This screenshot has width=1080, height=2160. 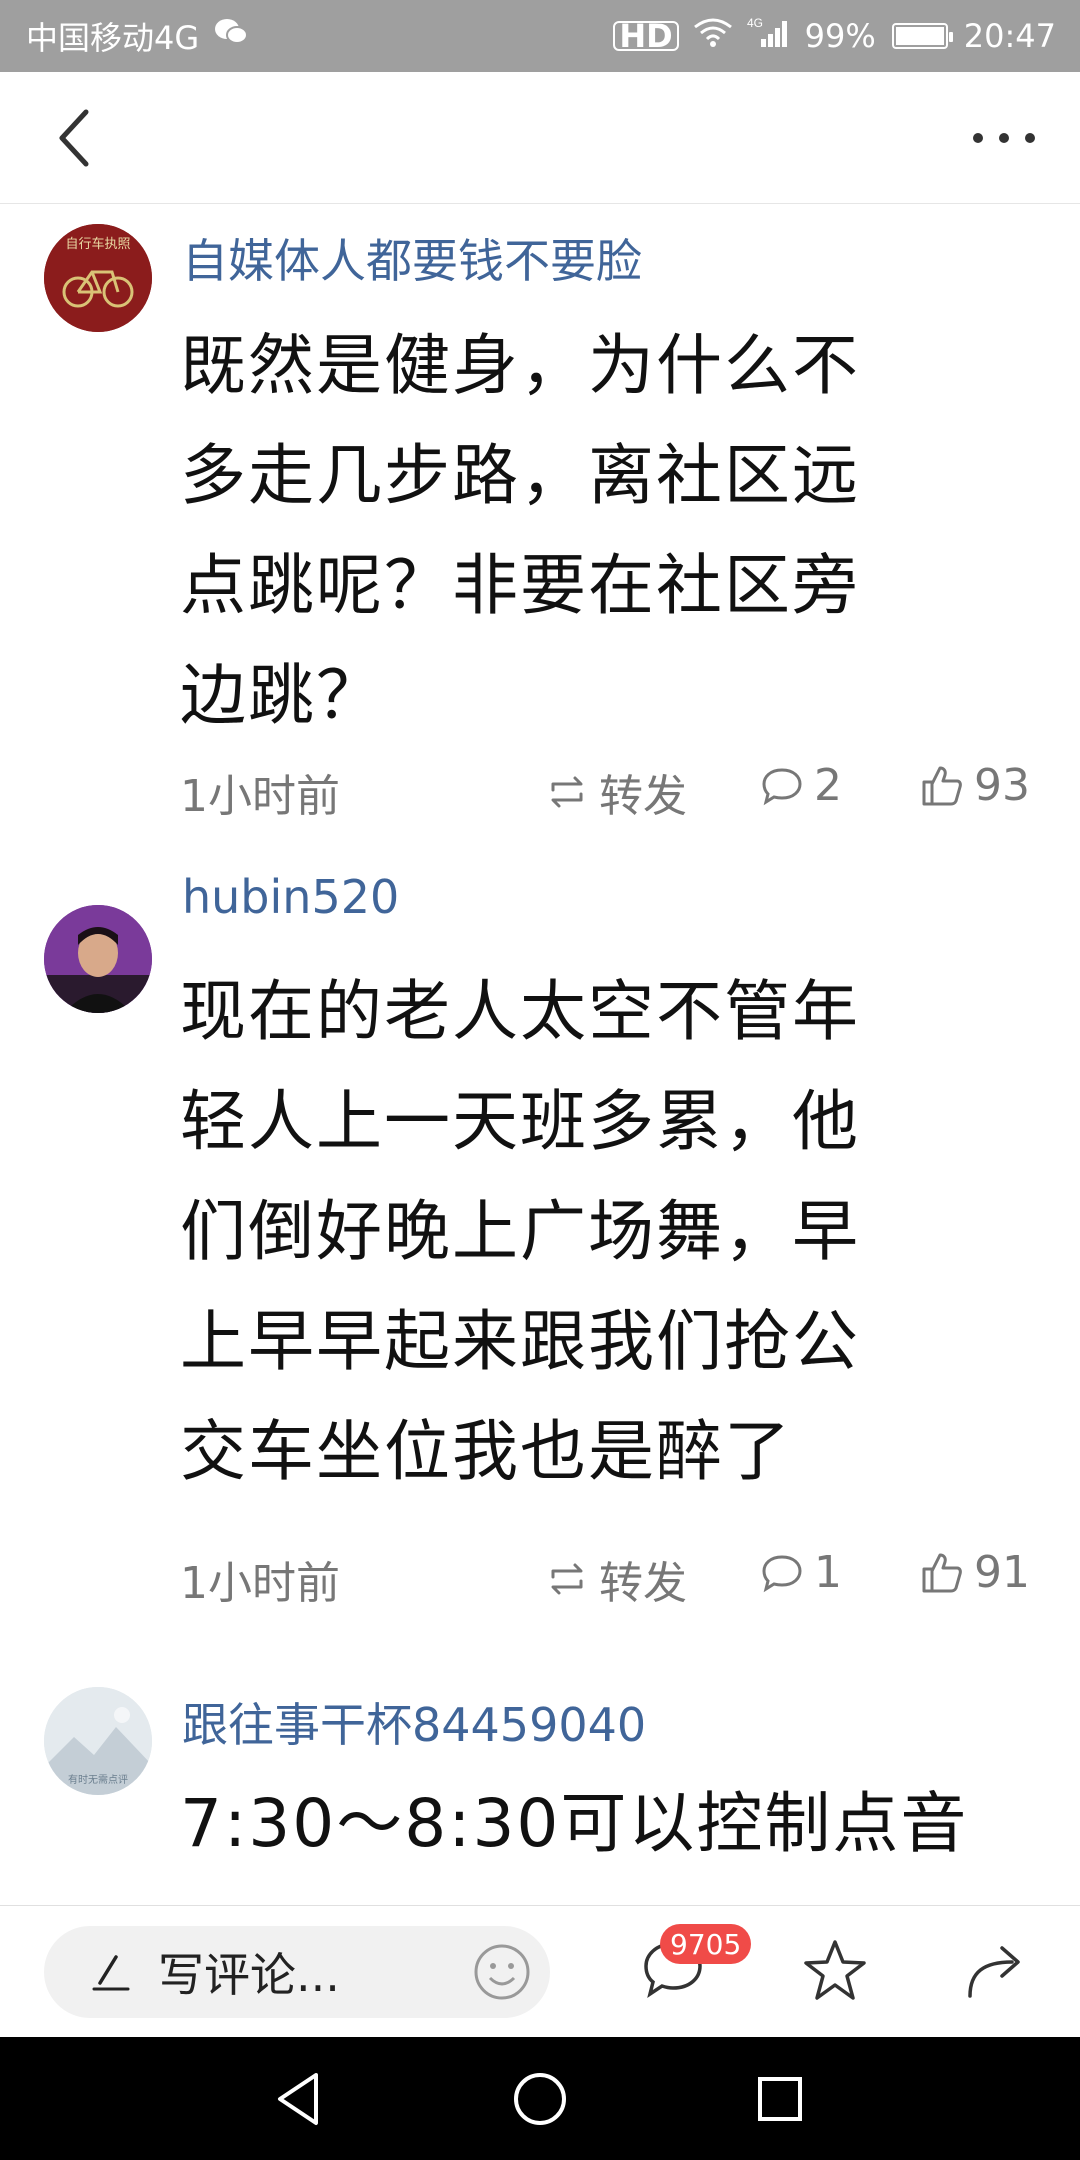 I want to click on smiley-icon, so click(x=502, y=1972).